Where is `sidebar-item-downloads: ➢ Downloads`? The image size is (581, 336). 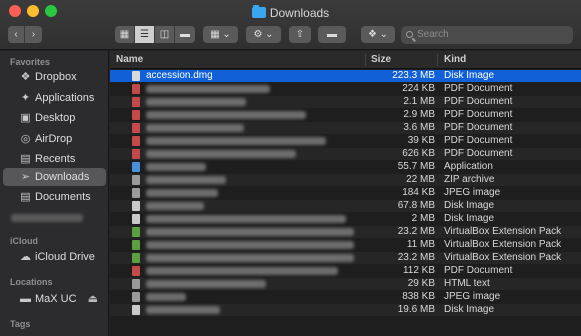 sidebar-item-downloads: ➢ Downloads is located at coordinates (54, 177).